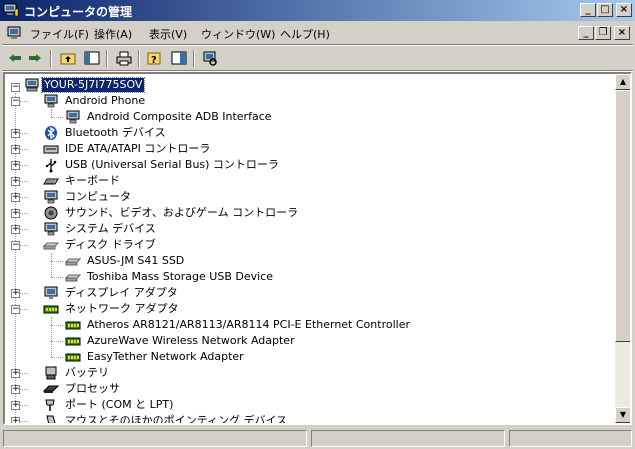 The height and width of the screenshot is (449, 635). I want to click on printer-icon, so click(124, 58).